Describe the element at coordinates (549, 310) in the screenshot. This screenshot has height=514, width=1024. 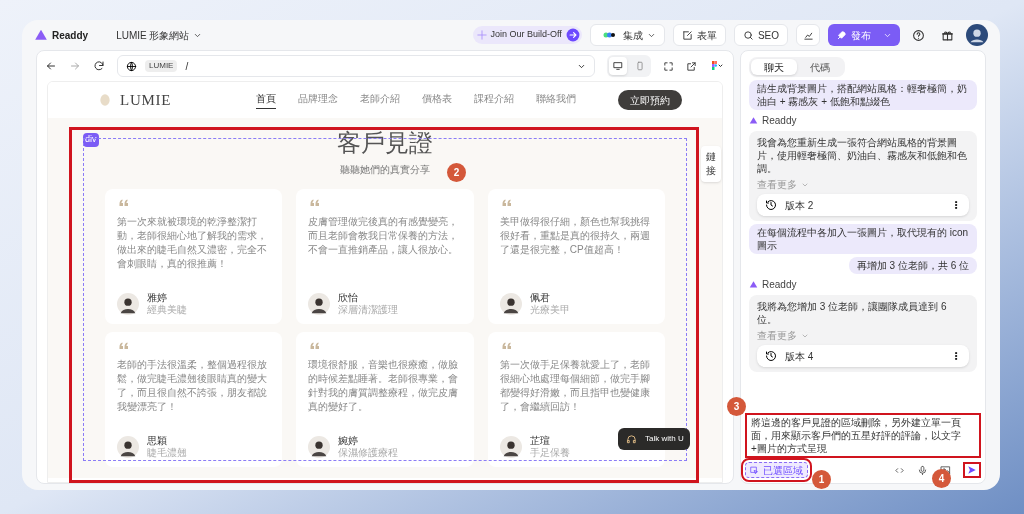
I see `service-name: 光療美甲` at that location.